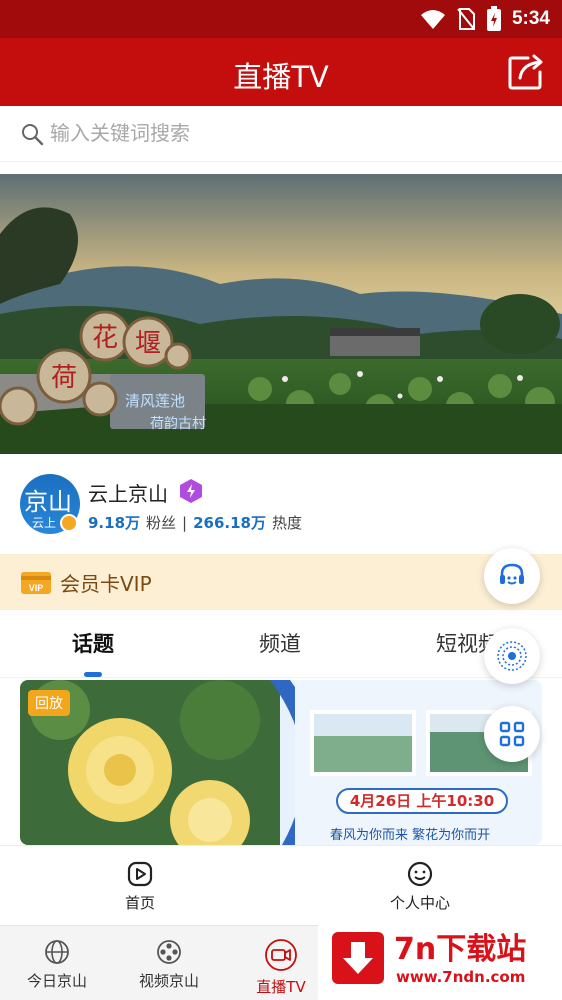 The width and height of the screenshot is (562, 1000). What do you see at coordinates (57, 952) in the screenshot?
I see `globe-icon` at bounding box center [57, 952].